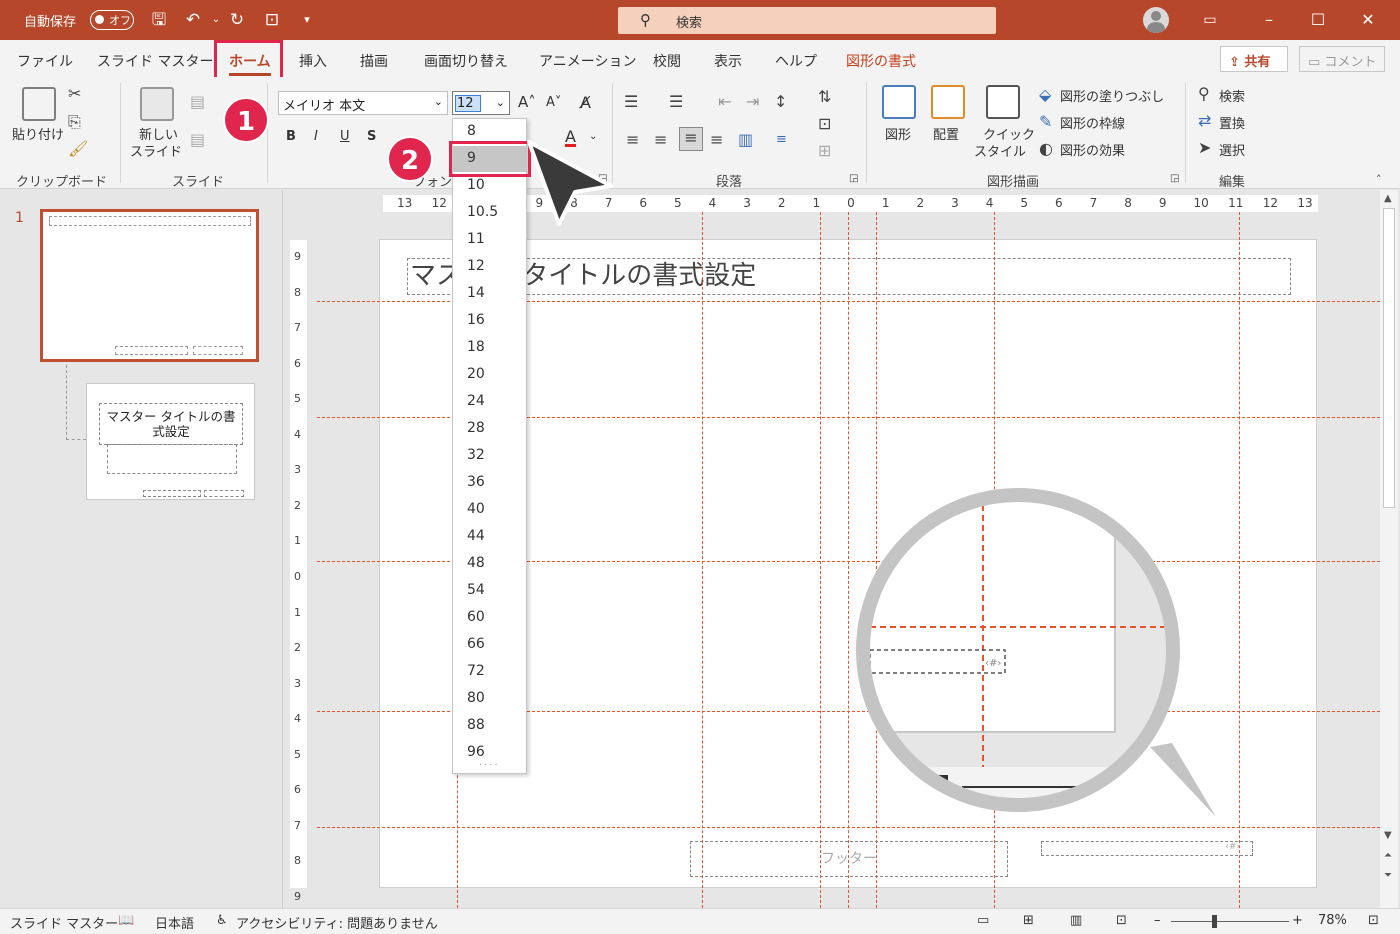  Describe the element at coordinates (1388, 855) in the screenshot. I see `previous-slide-icon: ⏶` at that location.